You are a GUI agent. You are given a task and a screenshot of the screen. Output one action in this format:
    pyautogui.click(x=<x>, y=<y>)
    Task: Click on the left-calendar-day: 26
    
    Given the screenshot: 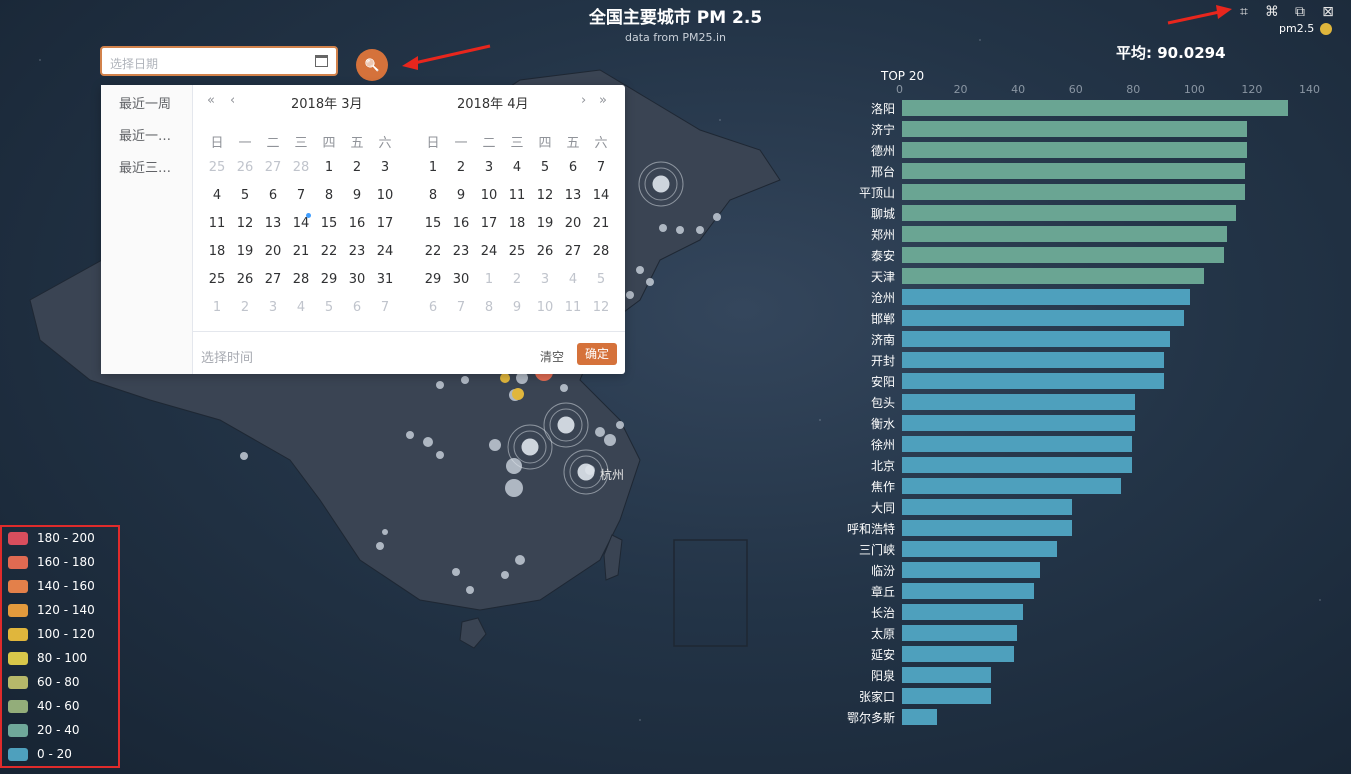 What is the action you would take?
    pyautogui.click(x=245, y=279)
    